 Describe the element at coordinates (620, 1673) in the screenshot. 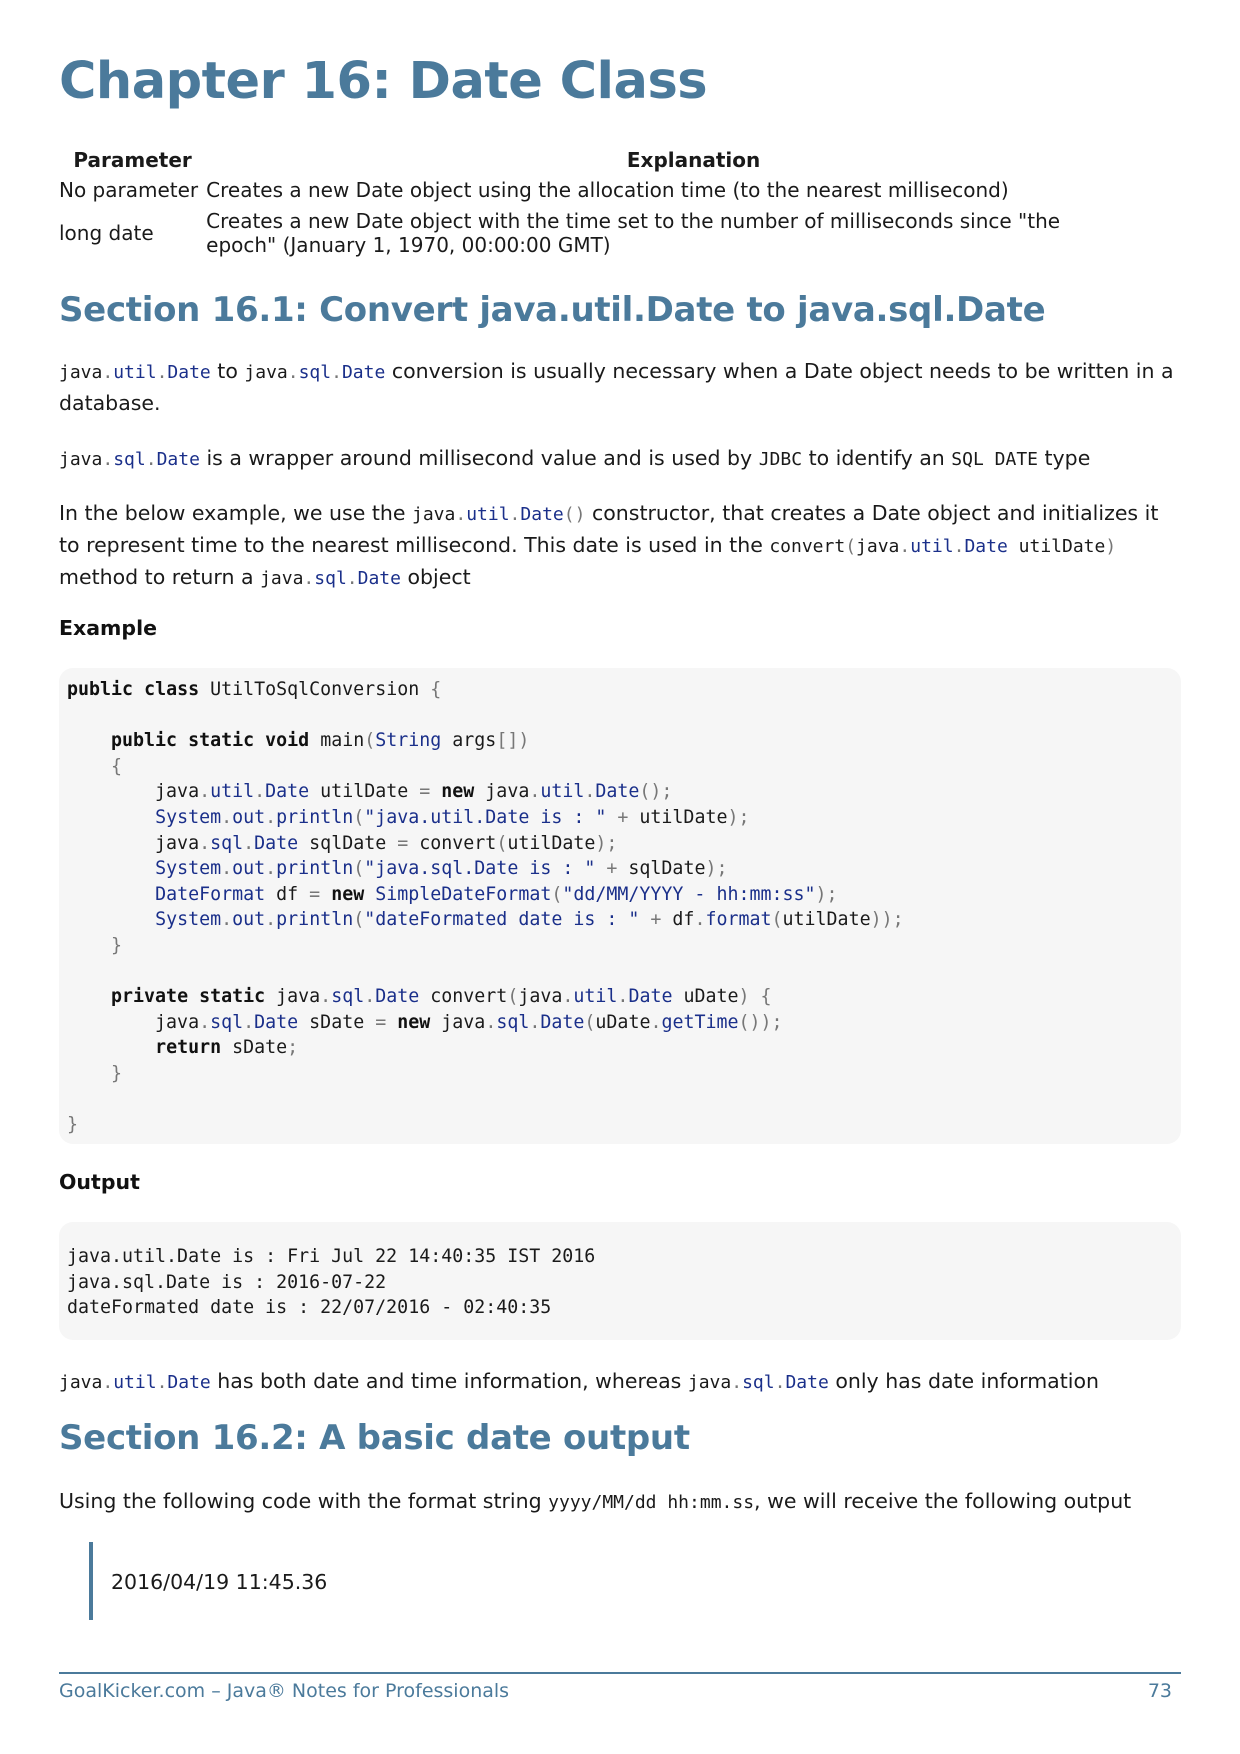

I see `footer-divider` at that location.